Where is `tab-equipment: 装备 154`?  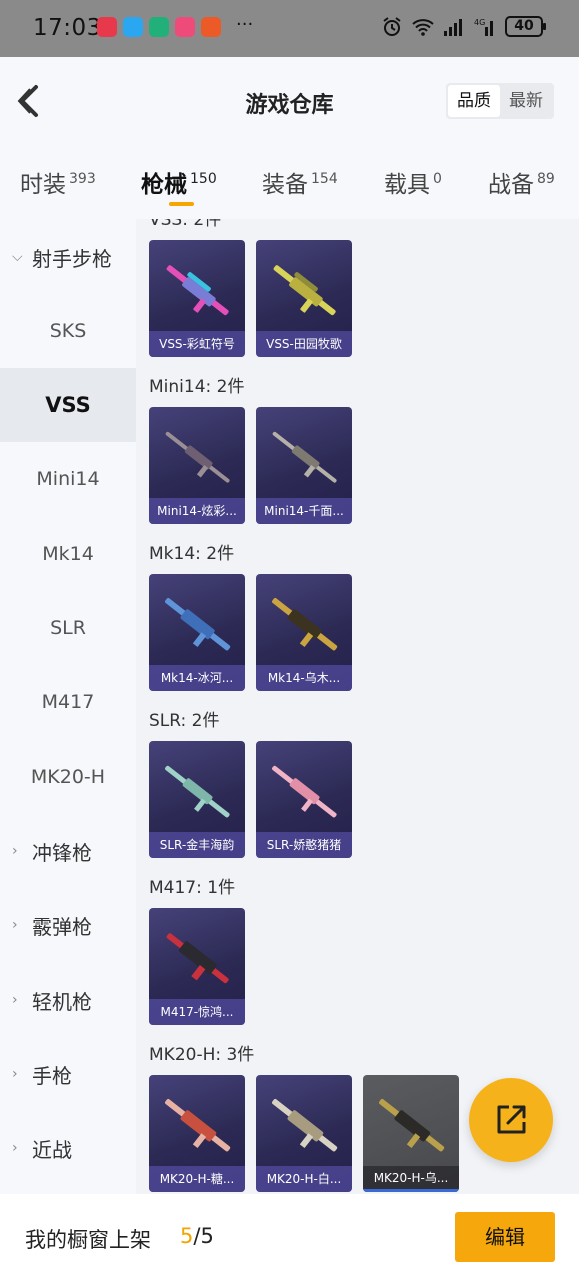 tab-equipment: 装备 154 is located at coordinates (300, 182).